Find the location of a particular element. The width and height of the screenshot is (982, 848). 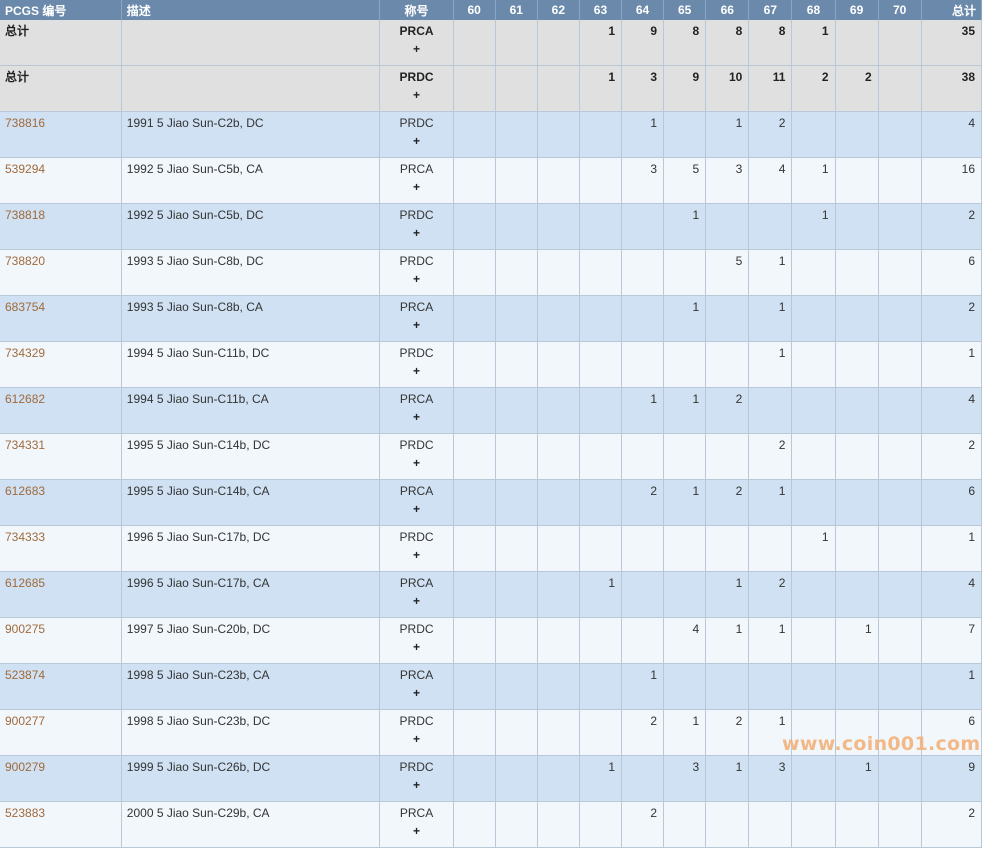

pcgs-number-link: 734331 is located at coordinates (25, 445).